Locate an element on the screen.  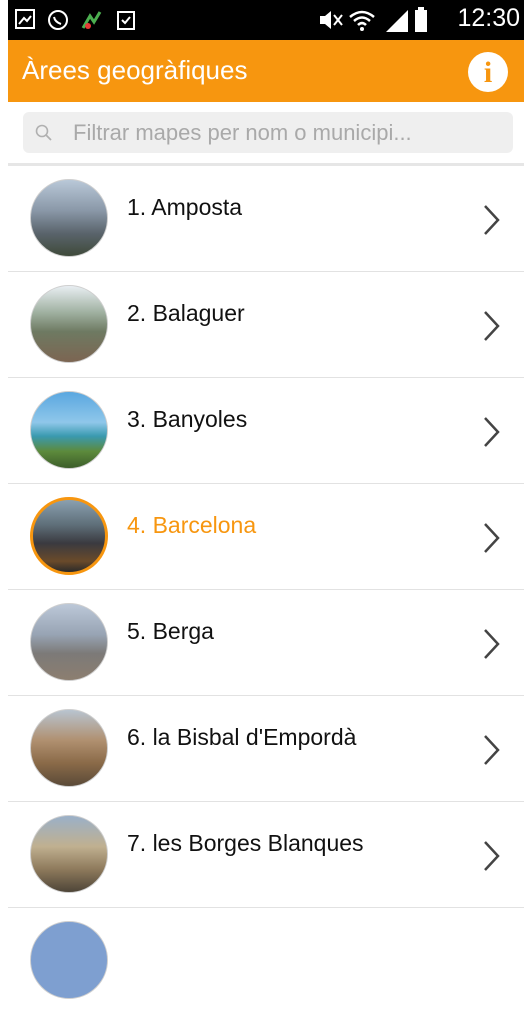
status-bar: 12:30 is located at coordinates (266, 20).